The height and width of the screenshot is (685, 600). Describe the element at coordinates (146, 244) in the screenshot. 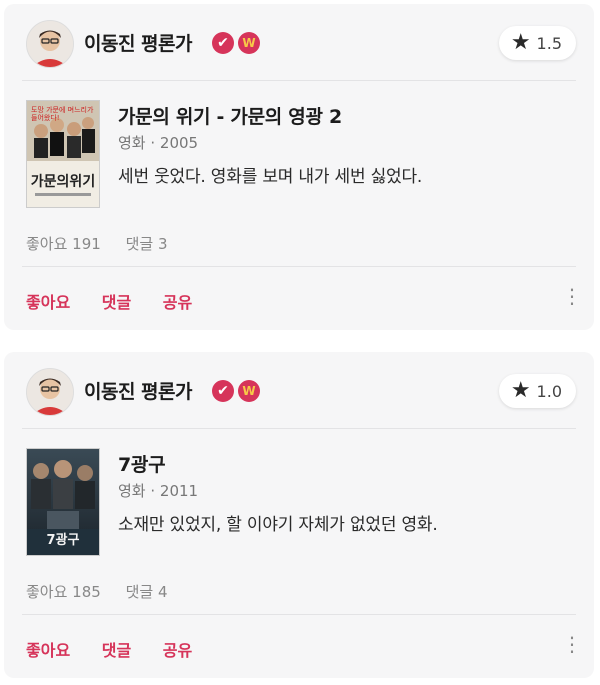

I see `comments-count: 댓글 3` at that location.